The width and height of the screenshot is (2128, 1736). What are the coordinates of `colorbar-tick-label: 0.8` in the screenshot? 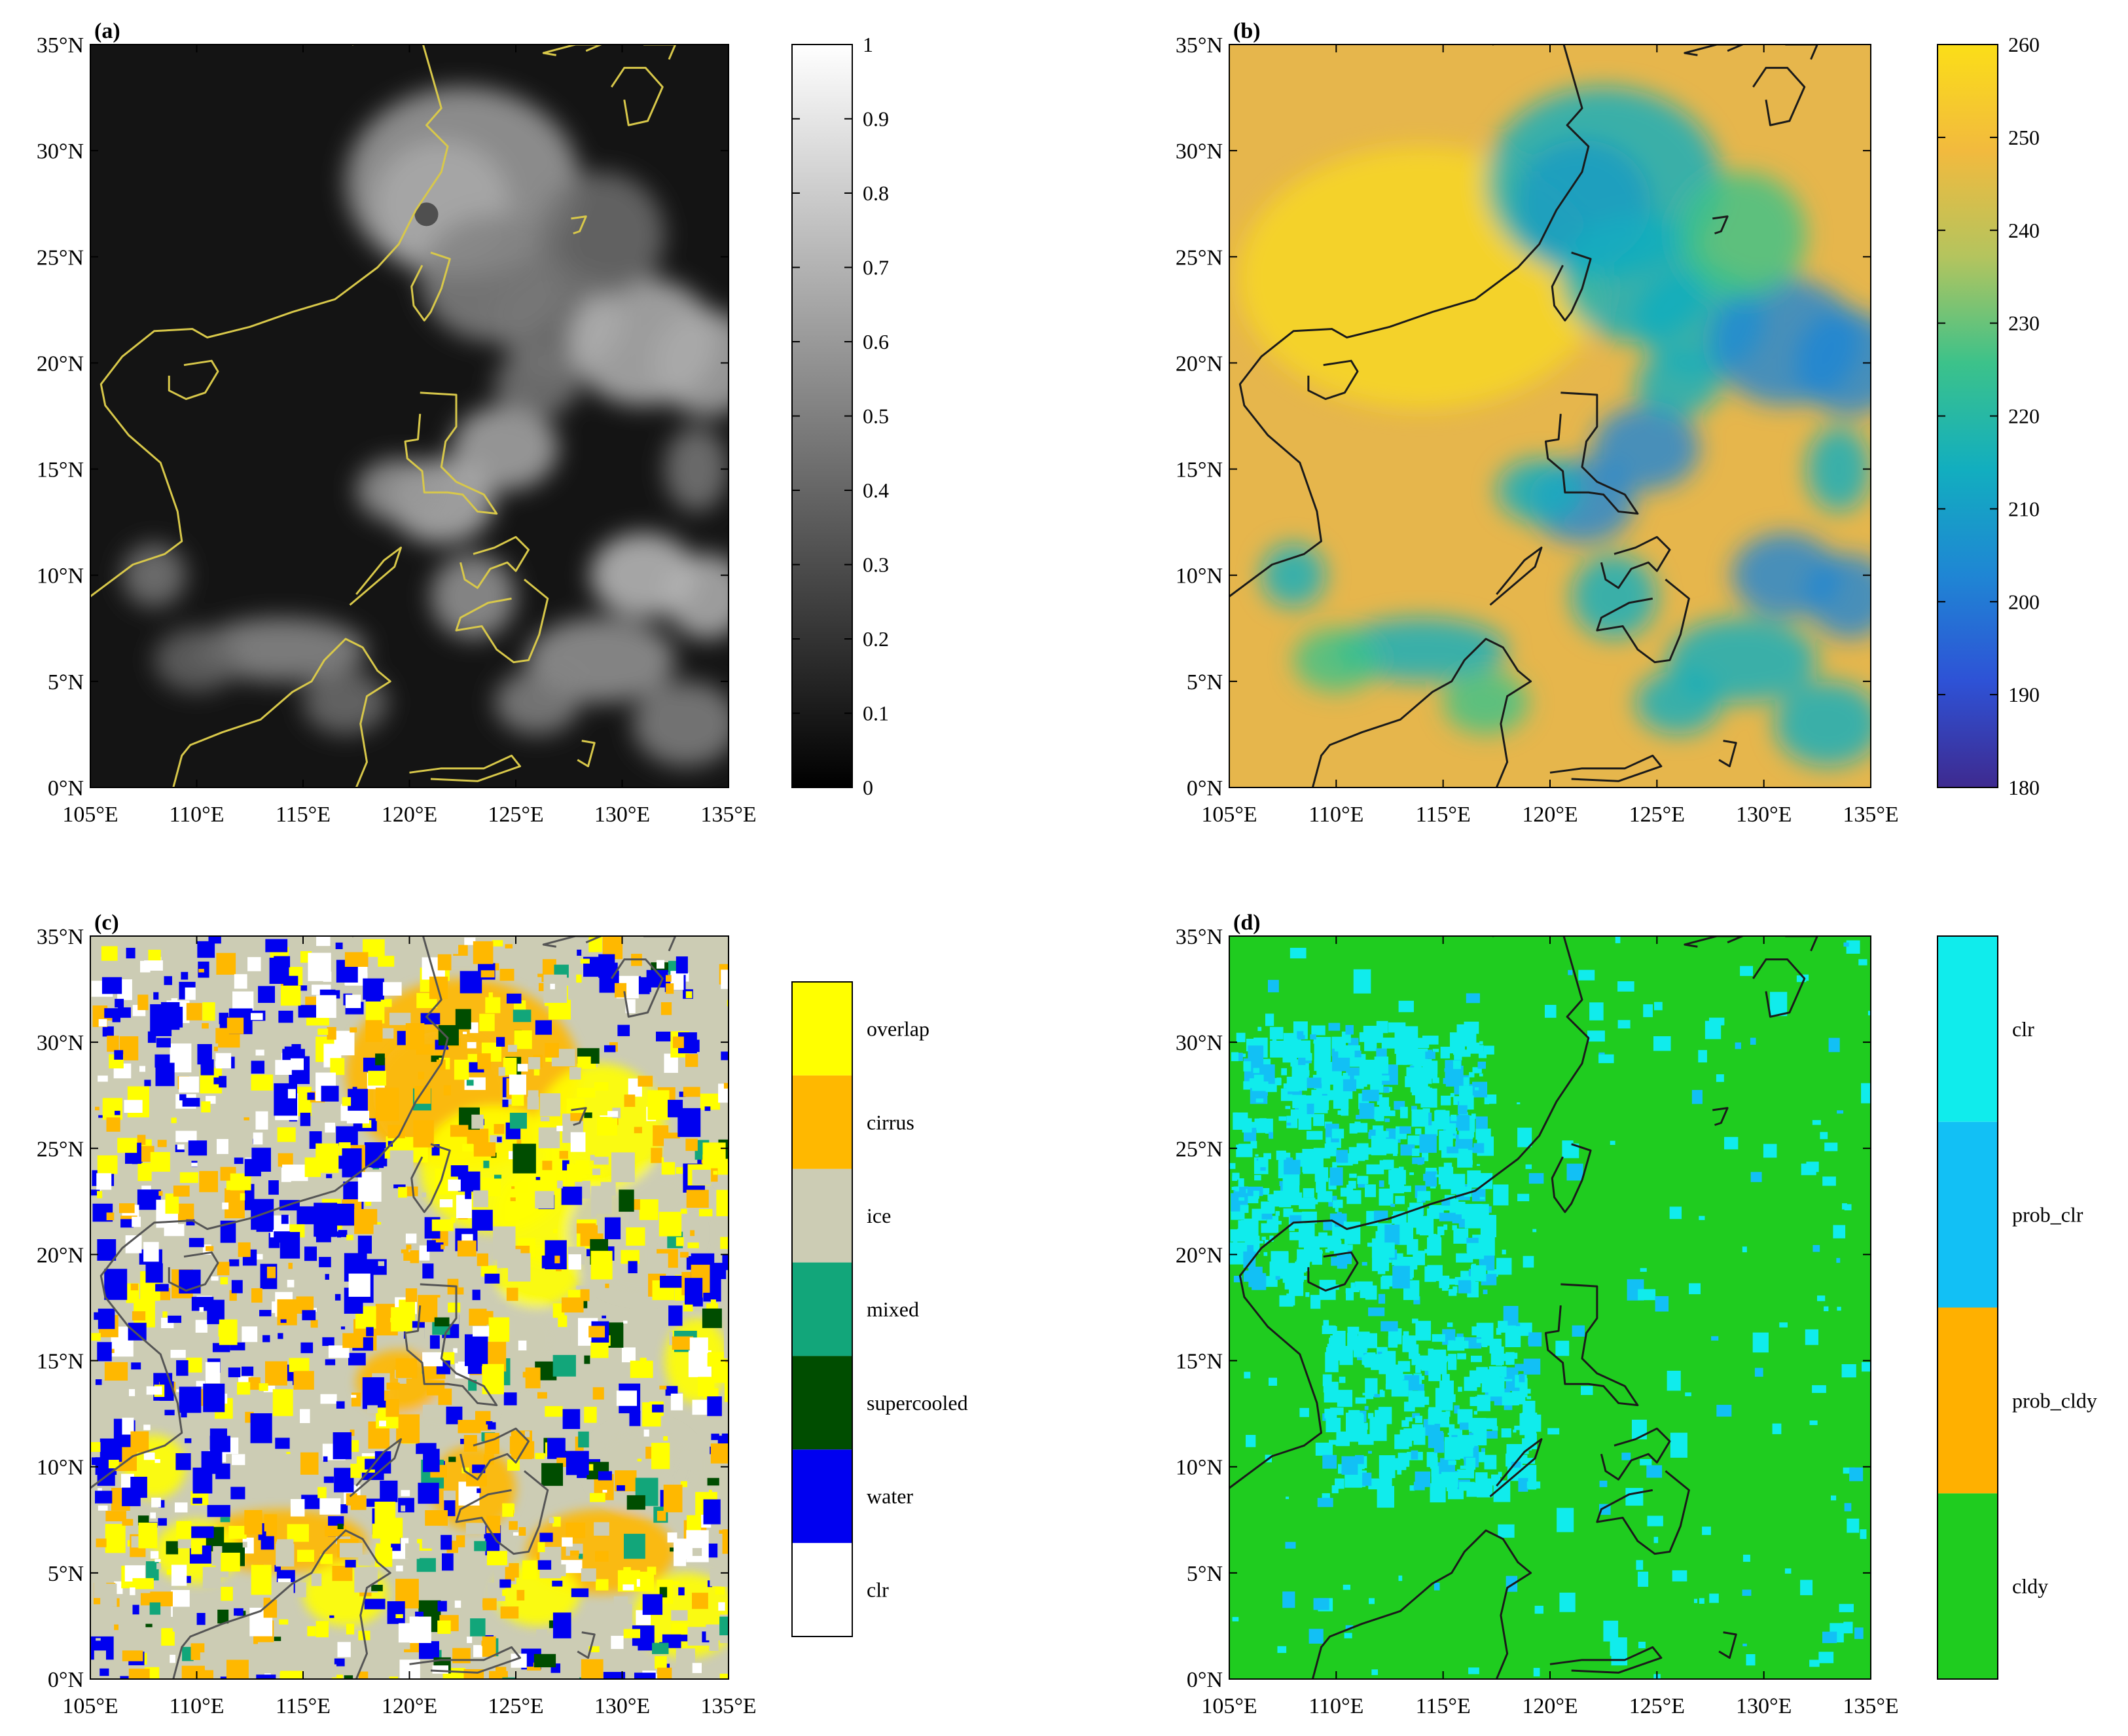 It's located at (876, 193).